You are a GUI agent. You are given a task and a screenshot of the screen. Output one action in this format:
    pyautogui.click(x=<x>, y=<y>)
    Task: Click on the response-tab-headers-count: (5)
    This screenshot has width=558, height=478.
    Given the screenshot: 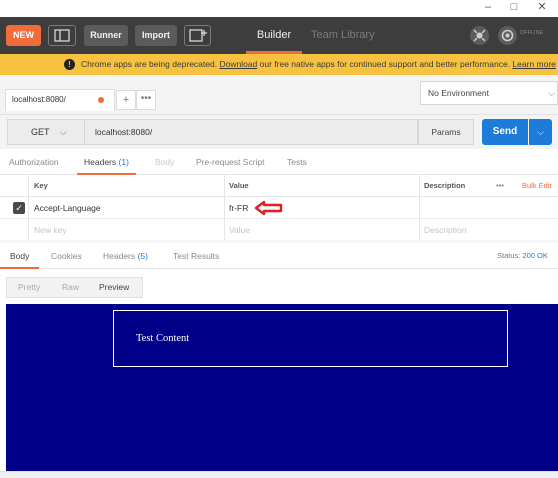 What is the action you would take?
    pyautogui.click(x=142, y=256)
    